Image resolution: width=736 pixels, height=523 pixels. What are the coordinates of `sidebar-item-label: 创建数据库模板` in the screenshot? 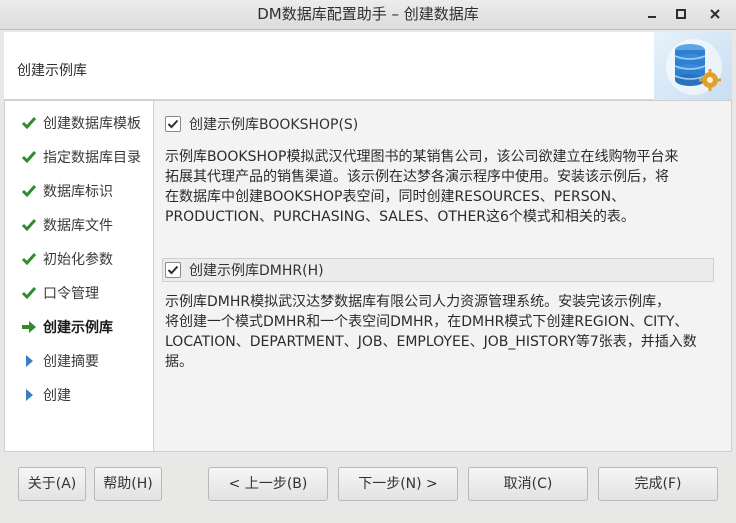 It's located at (92, 124).